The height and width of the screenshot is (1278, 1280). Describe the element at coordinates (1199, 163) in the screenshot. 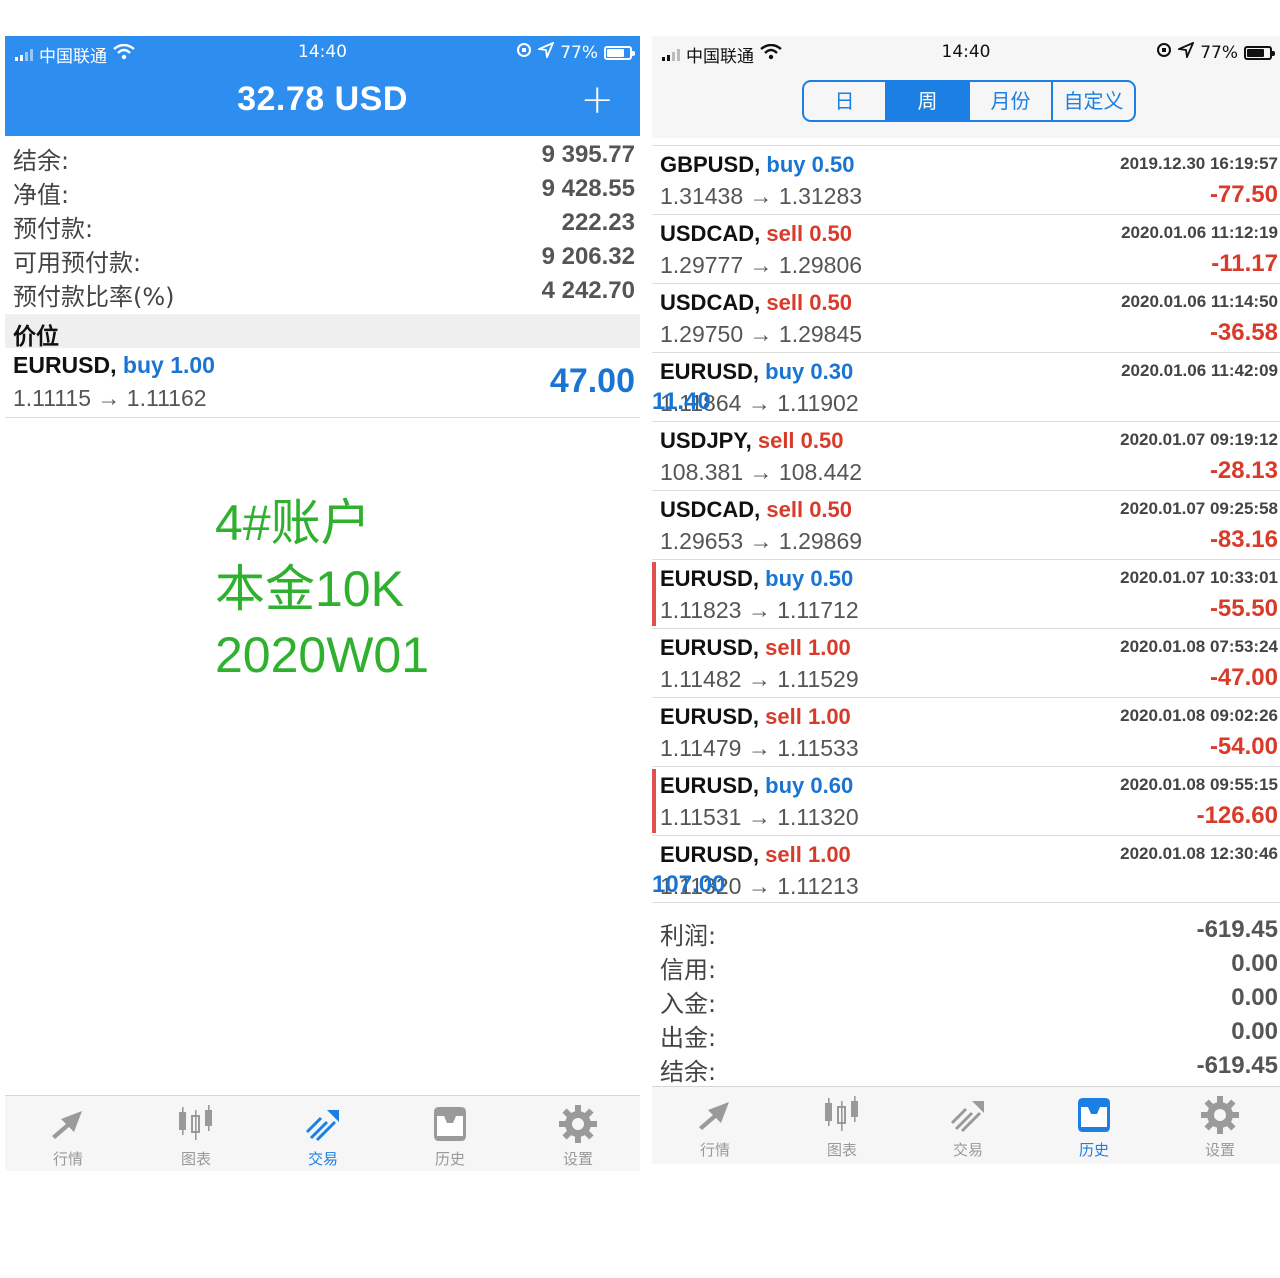

I see `deal-date: 2019.12.30 16:19:57` at that location.